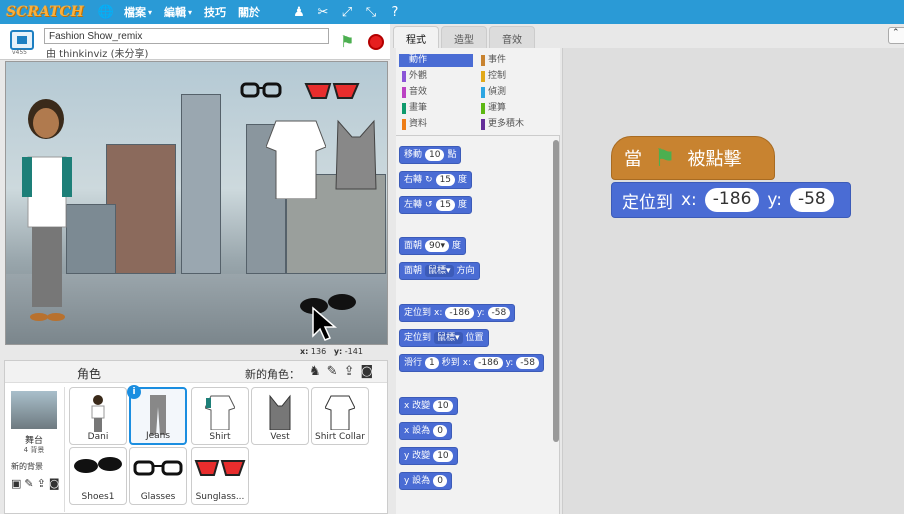 This screenshot has height=514, width=904. What do you see at coordinates (693, 158) in the screenshot?
I see `when-flag-clicked-block: 當 ⚑ 被點擊` at bounding box center [693, 158].